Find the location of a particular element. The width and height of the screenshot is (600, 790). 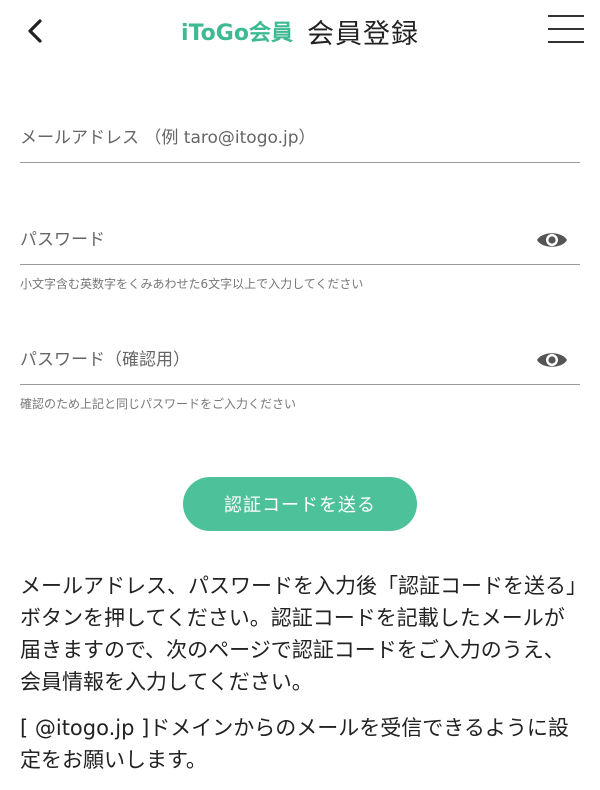

password-field-row is located at coordinates (300, 241).